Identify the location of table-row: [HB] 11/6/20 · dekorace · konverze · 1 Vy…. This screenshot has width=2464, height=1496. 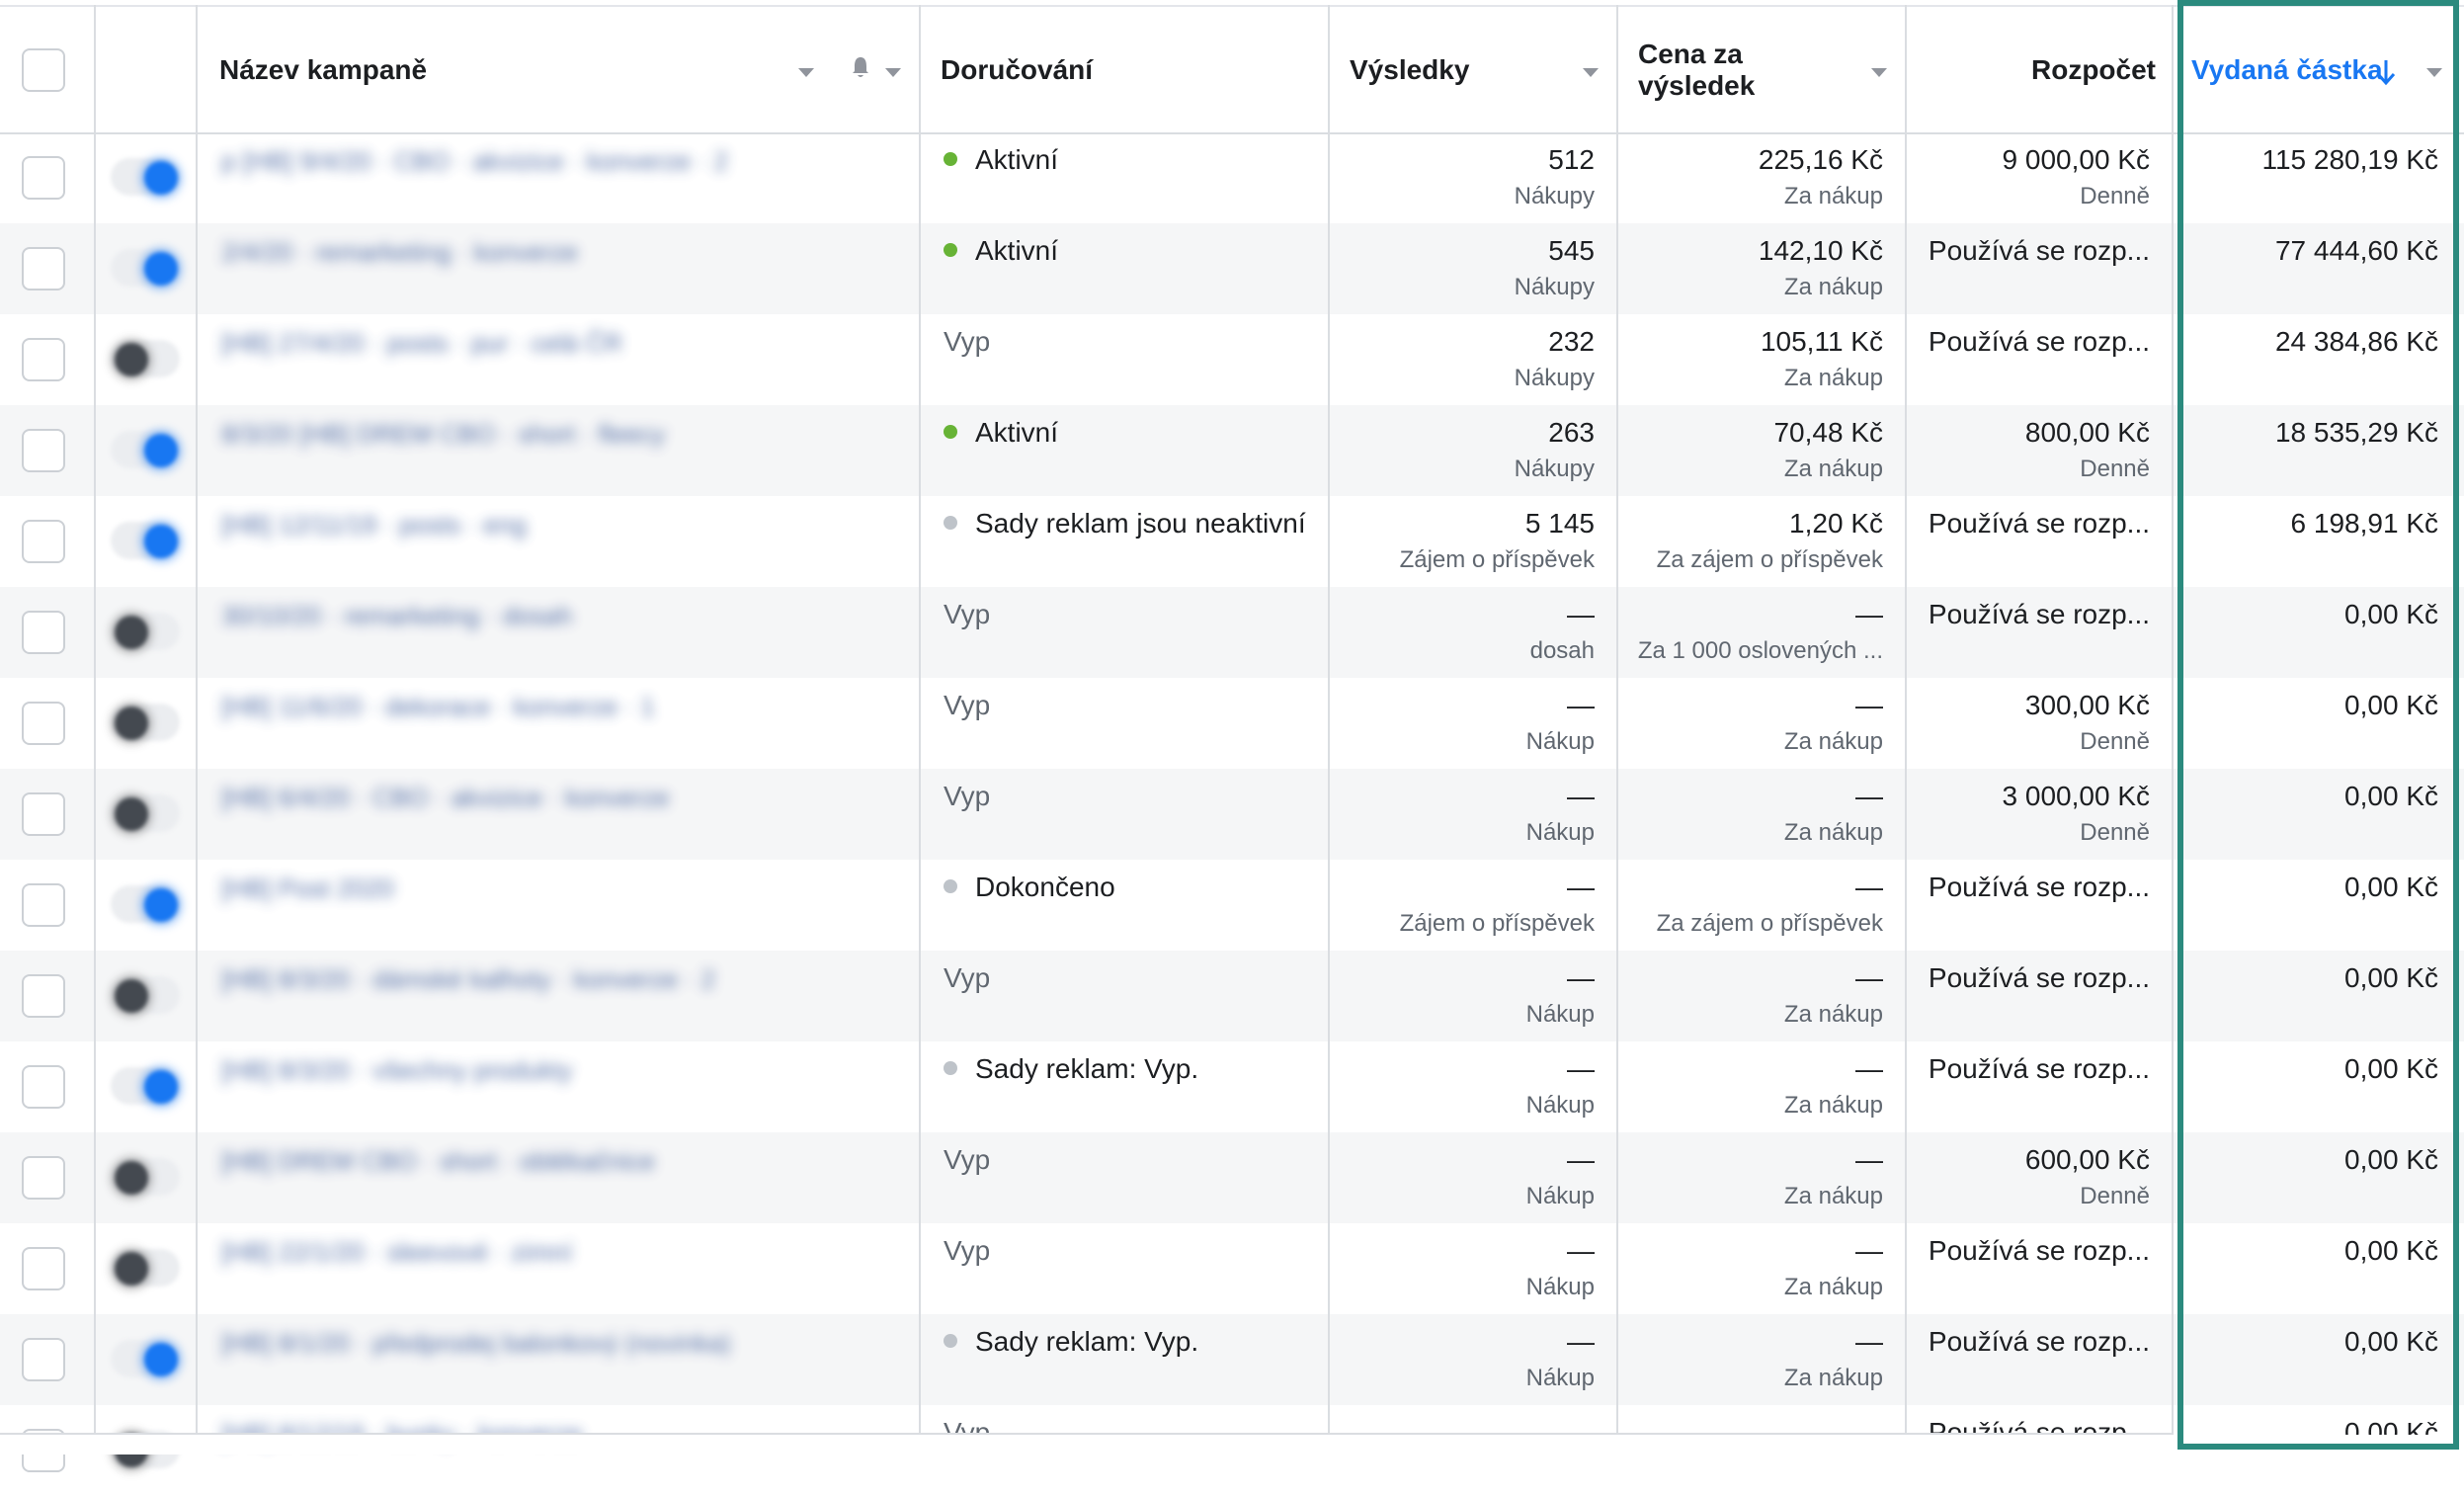
(1232, 723).